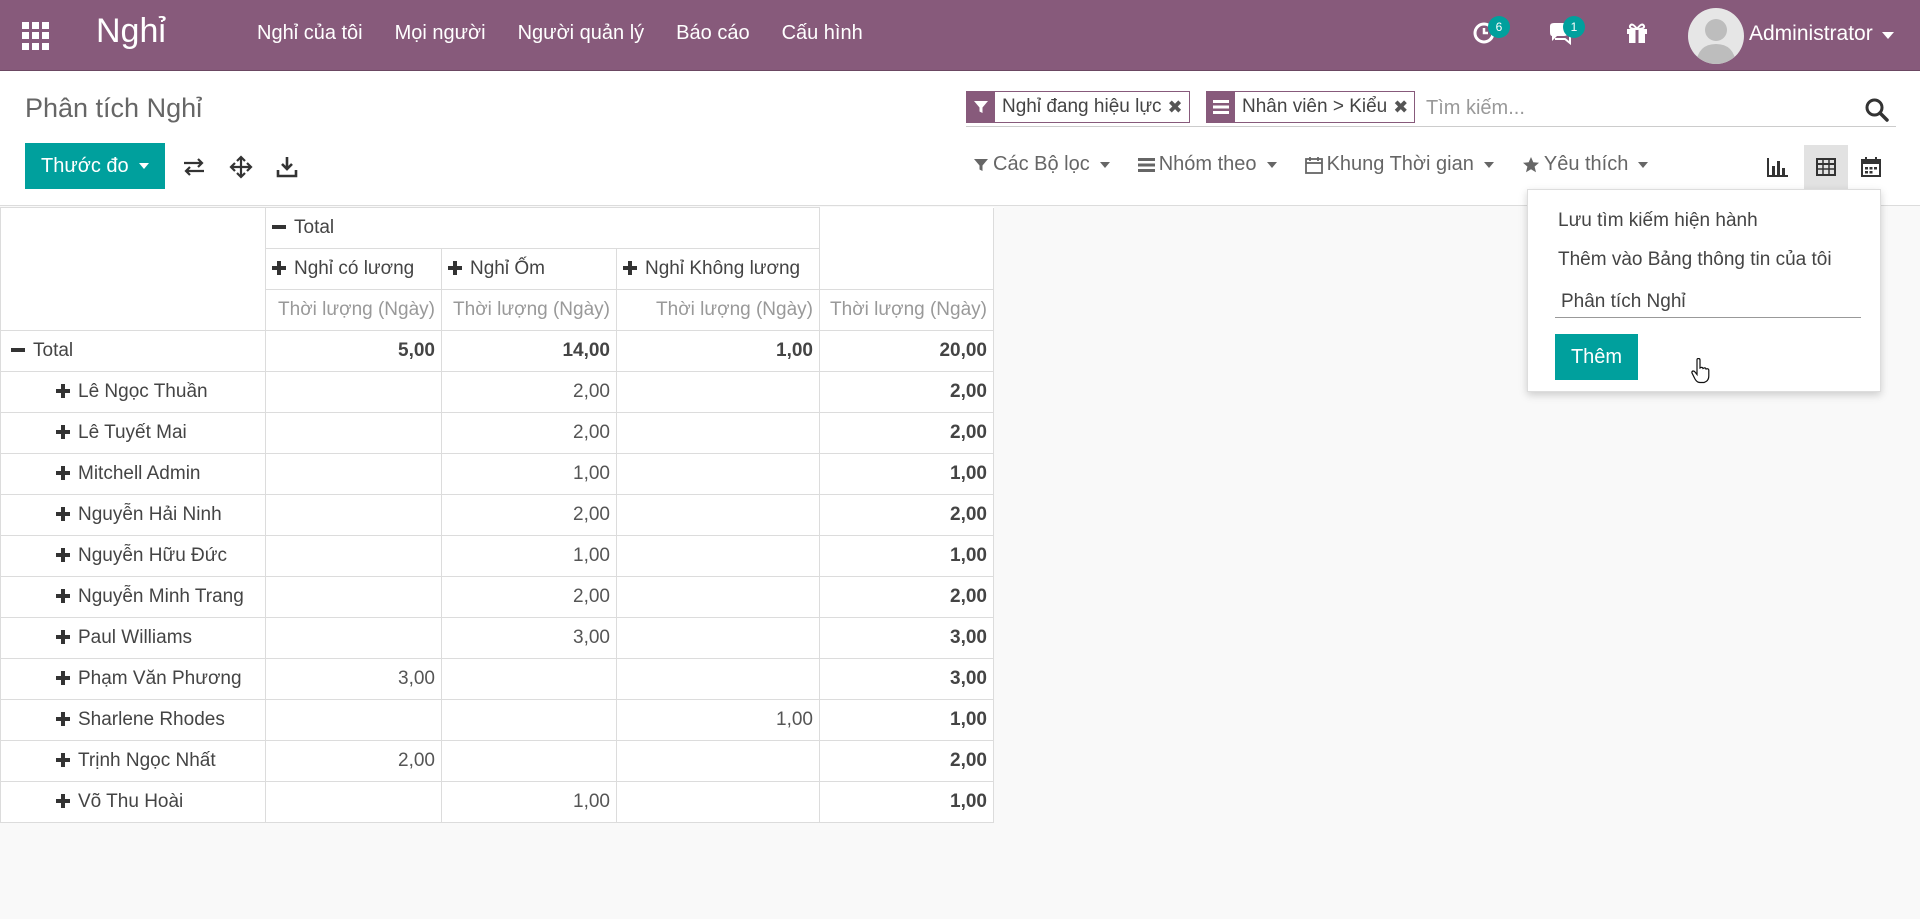  I want to click on column-header-unpaid-leave: Nghỉ Không lương, so click(718, 269).